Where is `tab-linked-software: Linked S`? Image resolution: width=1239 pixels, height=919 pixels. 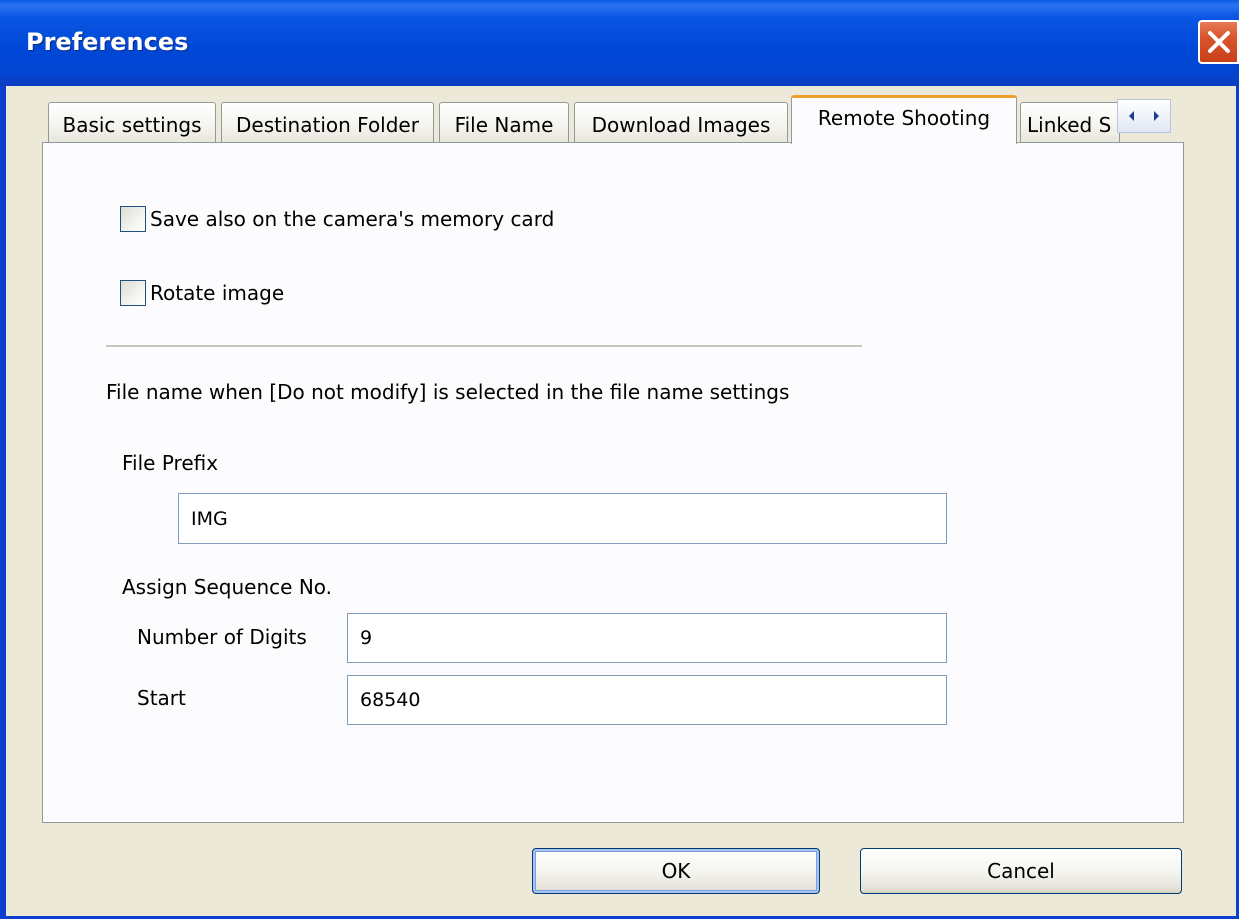 tab-linked-software: Linked S is located at coordinates (1070, 122).